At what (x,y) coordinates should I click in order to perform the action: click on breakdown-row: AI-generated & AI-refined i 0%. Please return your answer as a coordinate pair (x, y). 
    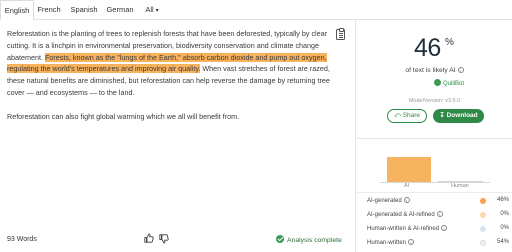
    Looking at the image, I should click on (438, 216).